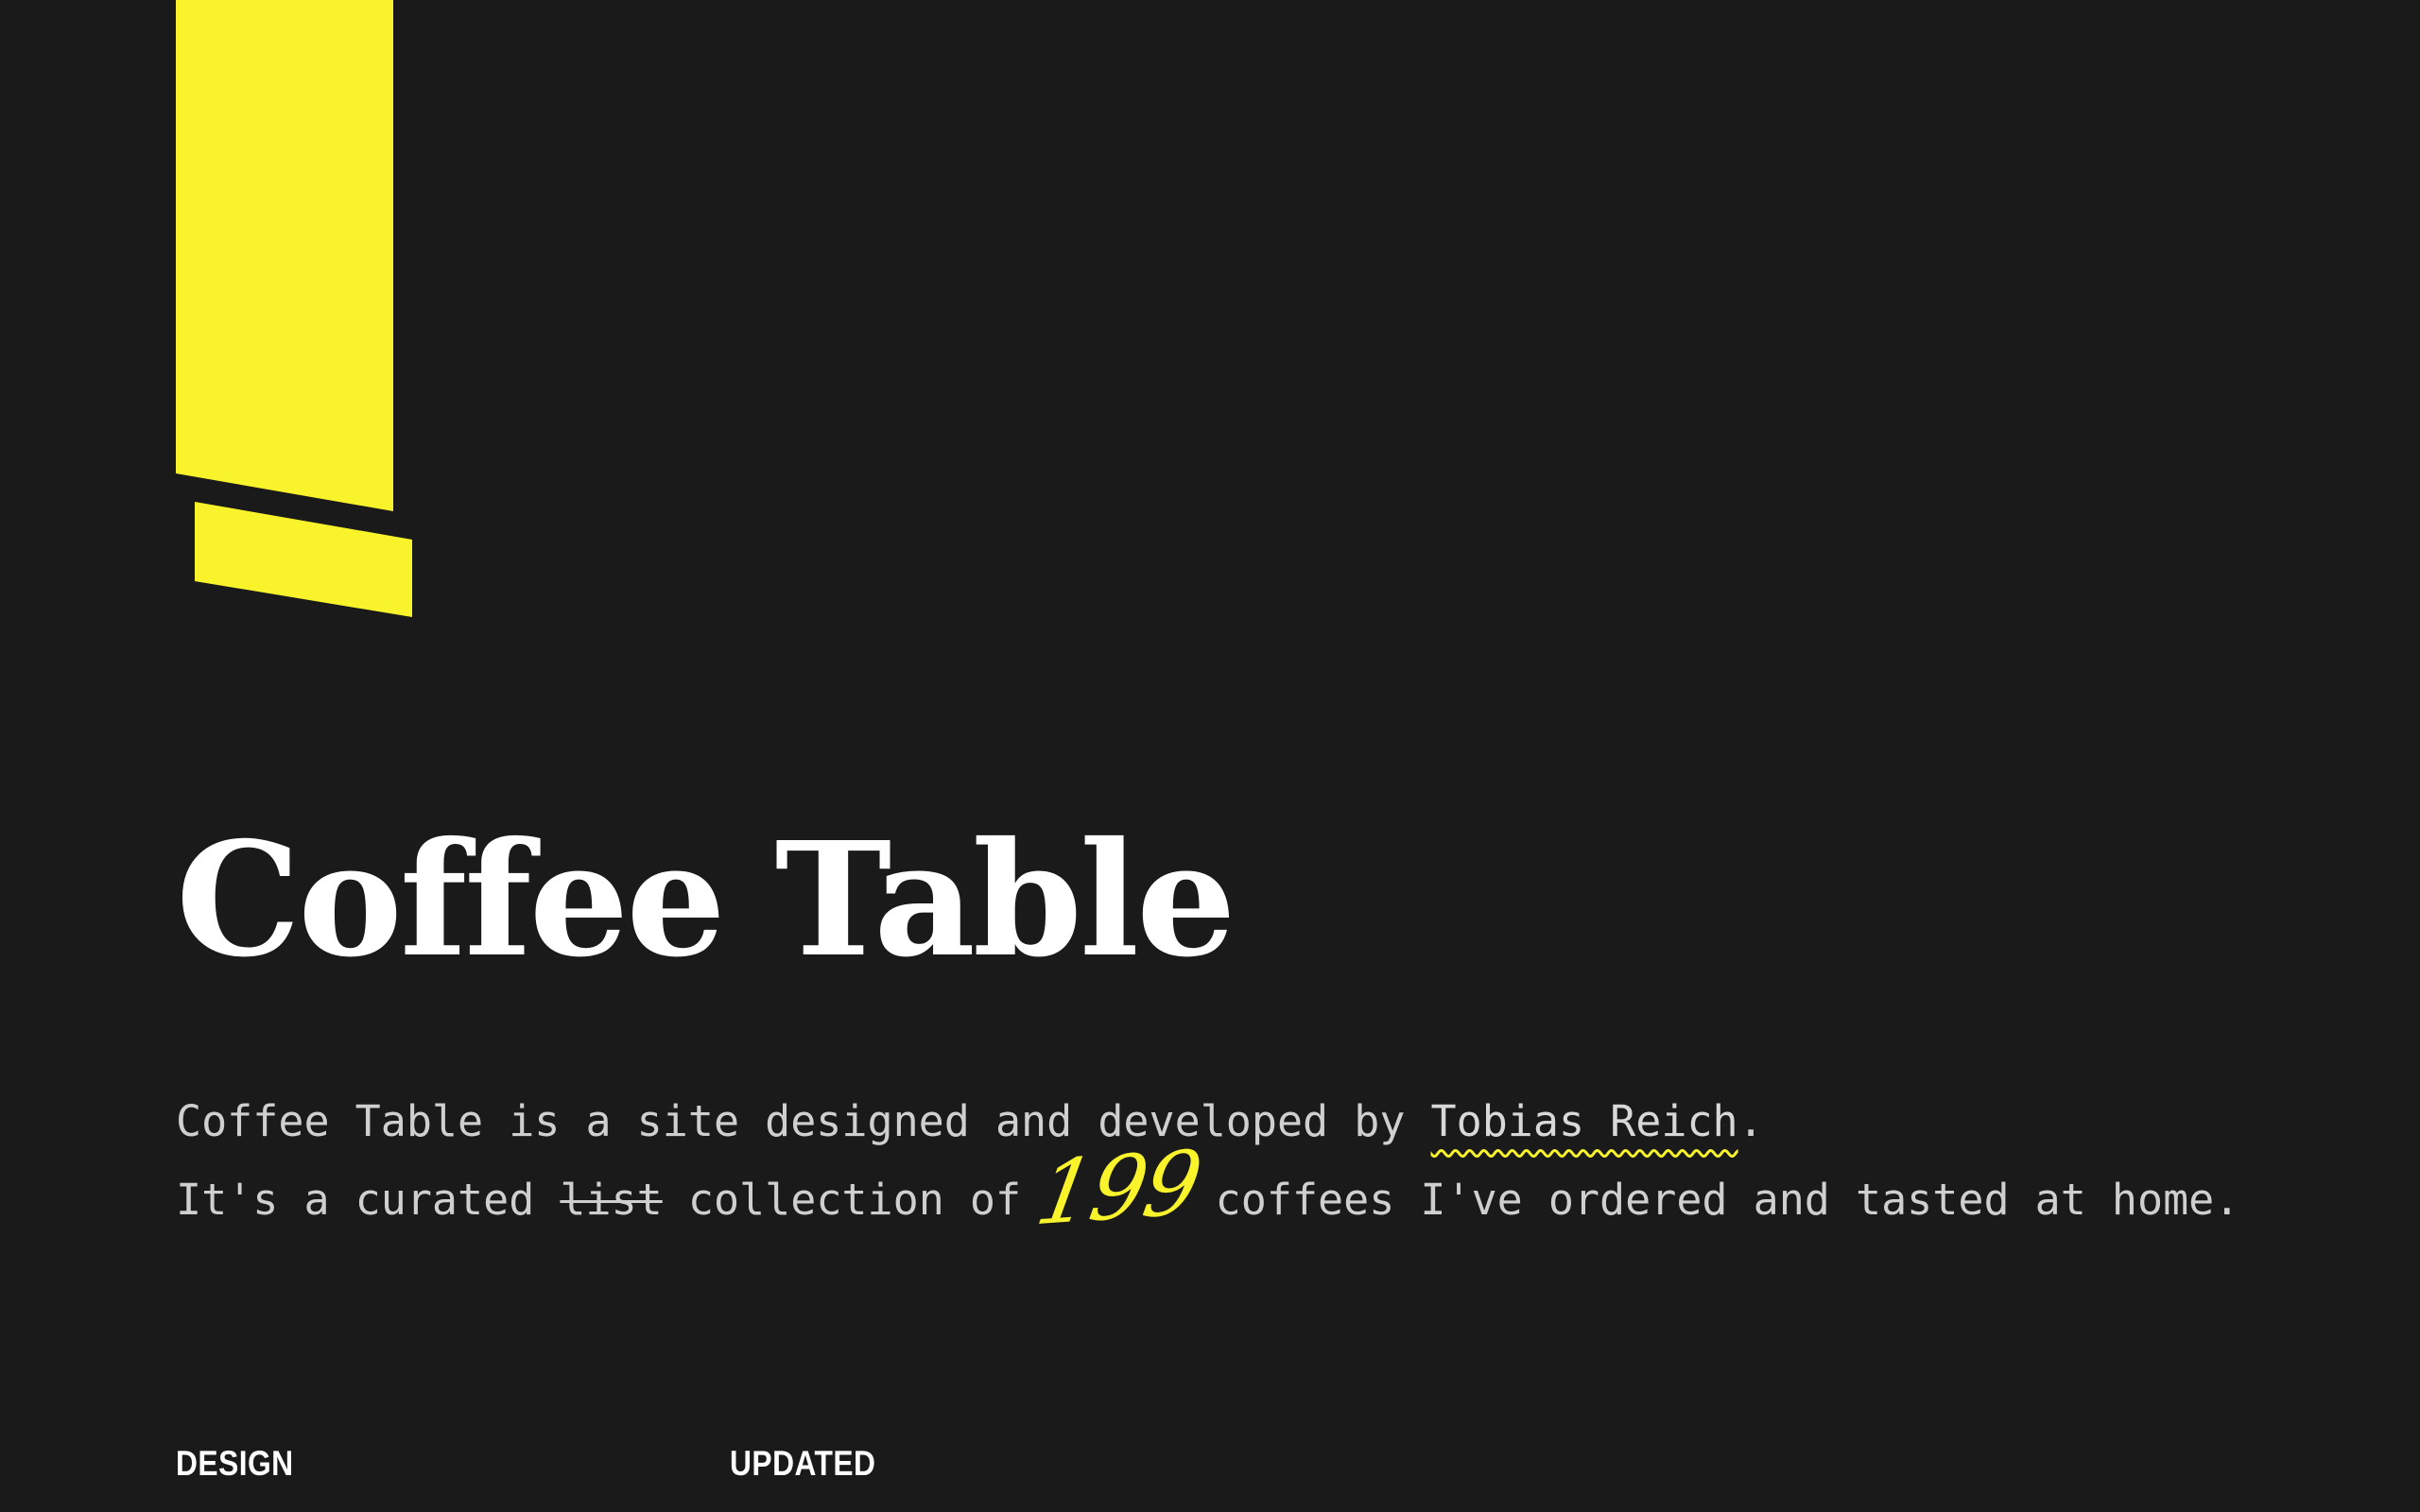 The width and height of the screenshot is (2420, 1512). Describe the element at coordinates (235, 1463) in the screenshot. I see `design-label: DESIGN` at that location.